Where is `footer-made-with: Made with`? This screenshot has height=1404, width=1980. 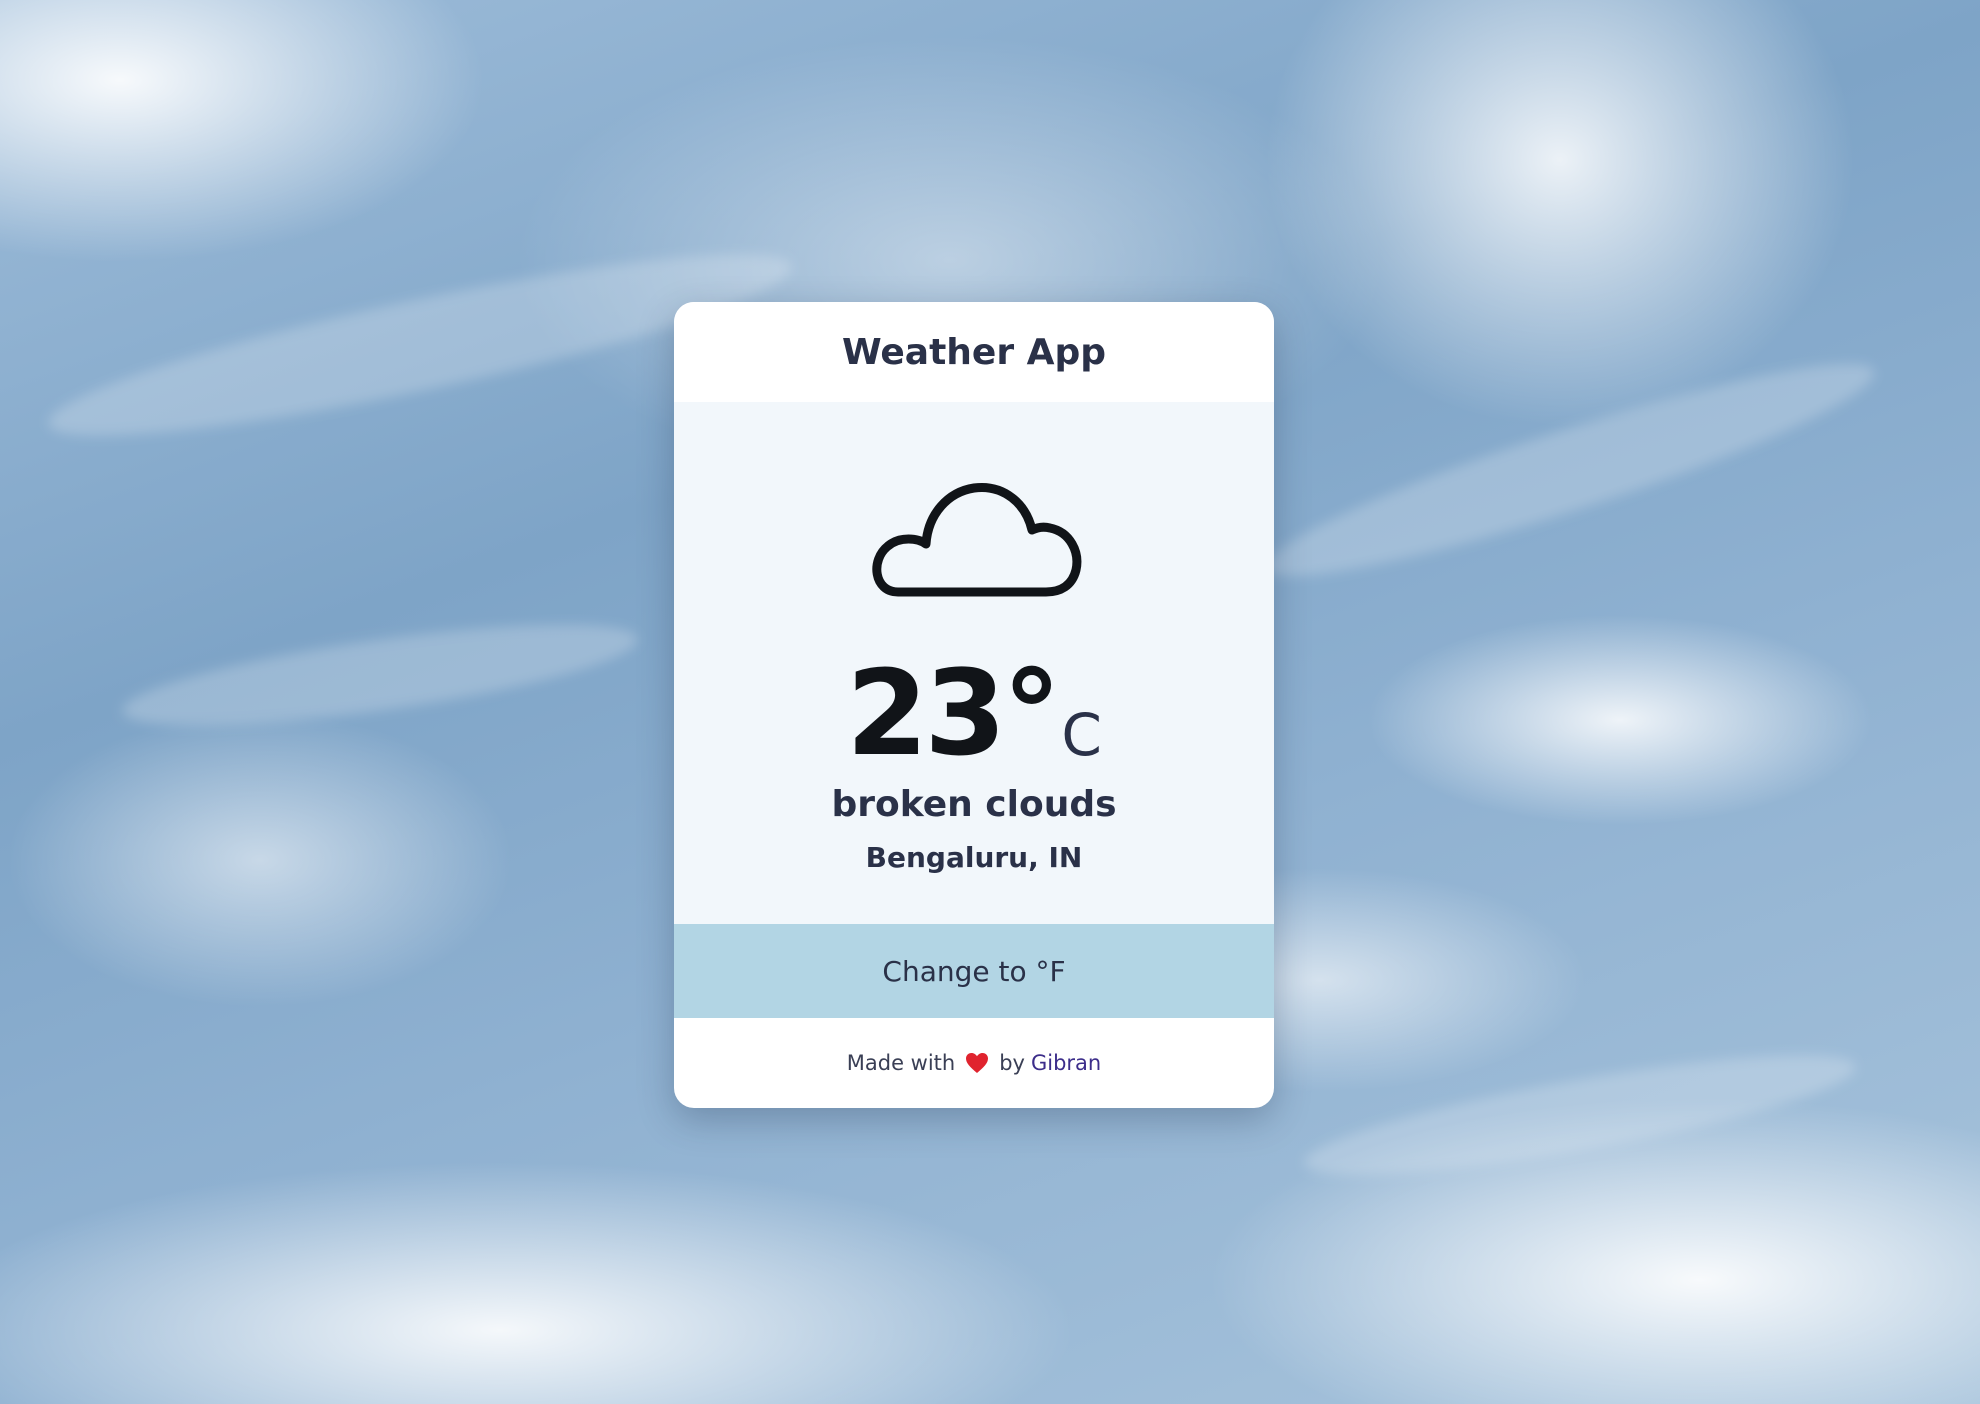
footer-made-with: Made with is located at coordinates (901, 1063).